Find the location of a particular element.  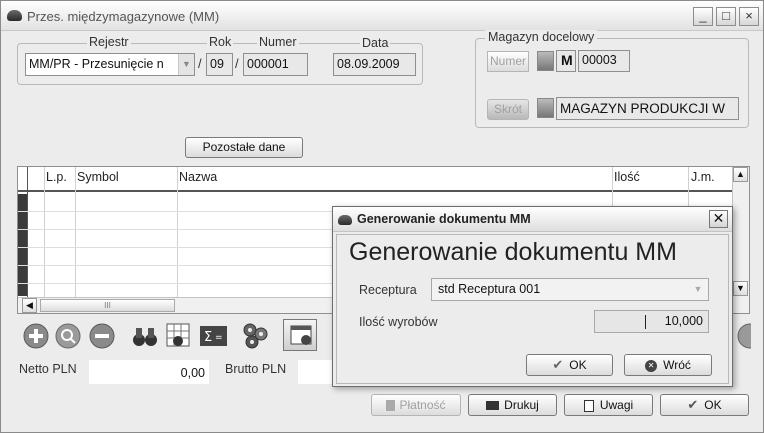

title-bar: Przes. międzymagazynowe (MM) _ □ × is located at coordinates (382, 16).